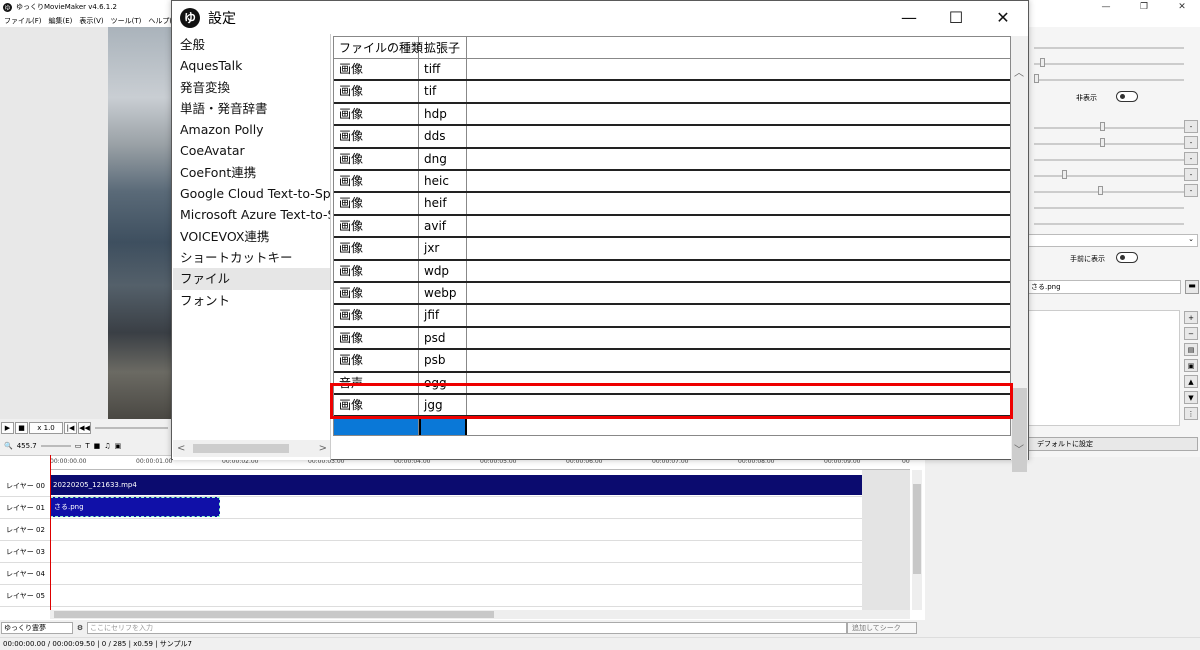 The height and width of the screenshot is (650, 1200). What do you see at coordinates (1191, 317) in the screenshot?
I see `add-effect-icon: +` at bounding box center [1191, 317].